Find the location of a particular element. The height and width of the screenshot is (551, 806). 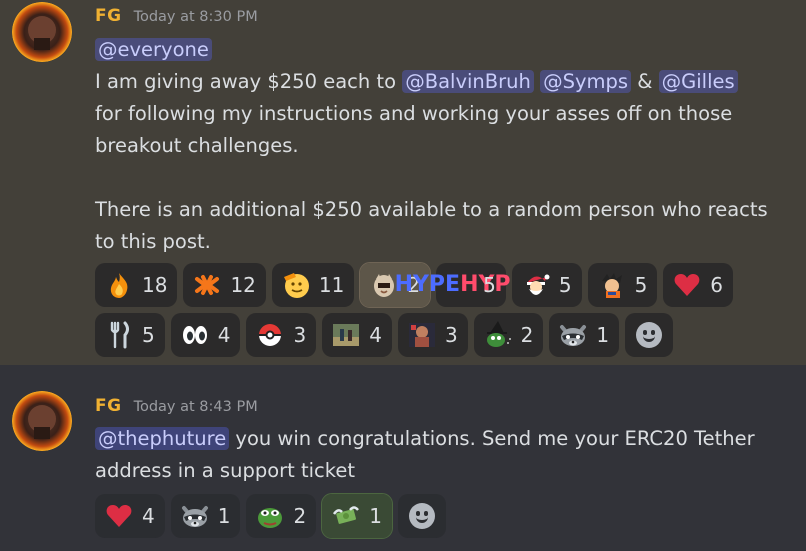

pepe-witch-emoji-icon is located at coordinates (498, 335).